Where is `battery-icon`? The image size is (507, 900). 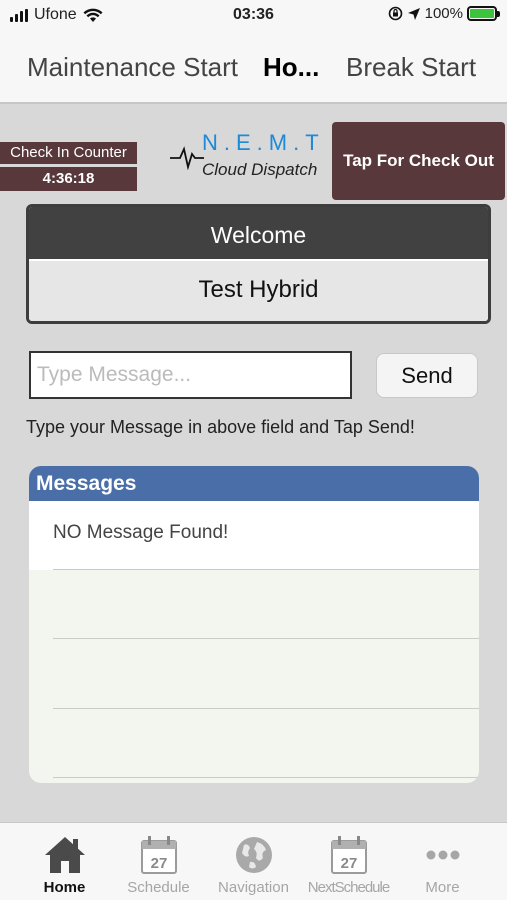 battery-icon is located at coordinates (483, 13).